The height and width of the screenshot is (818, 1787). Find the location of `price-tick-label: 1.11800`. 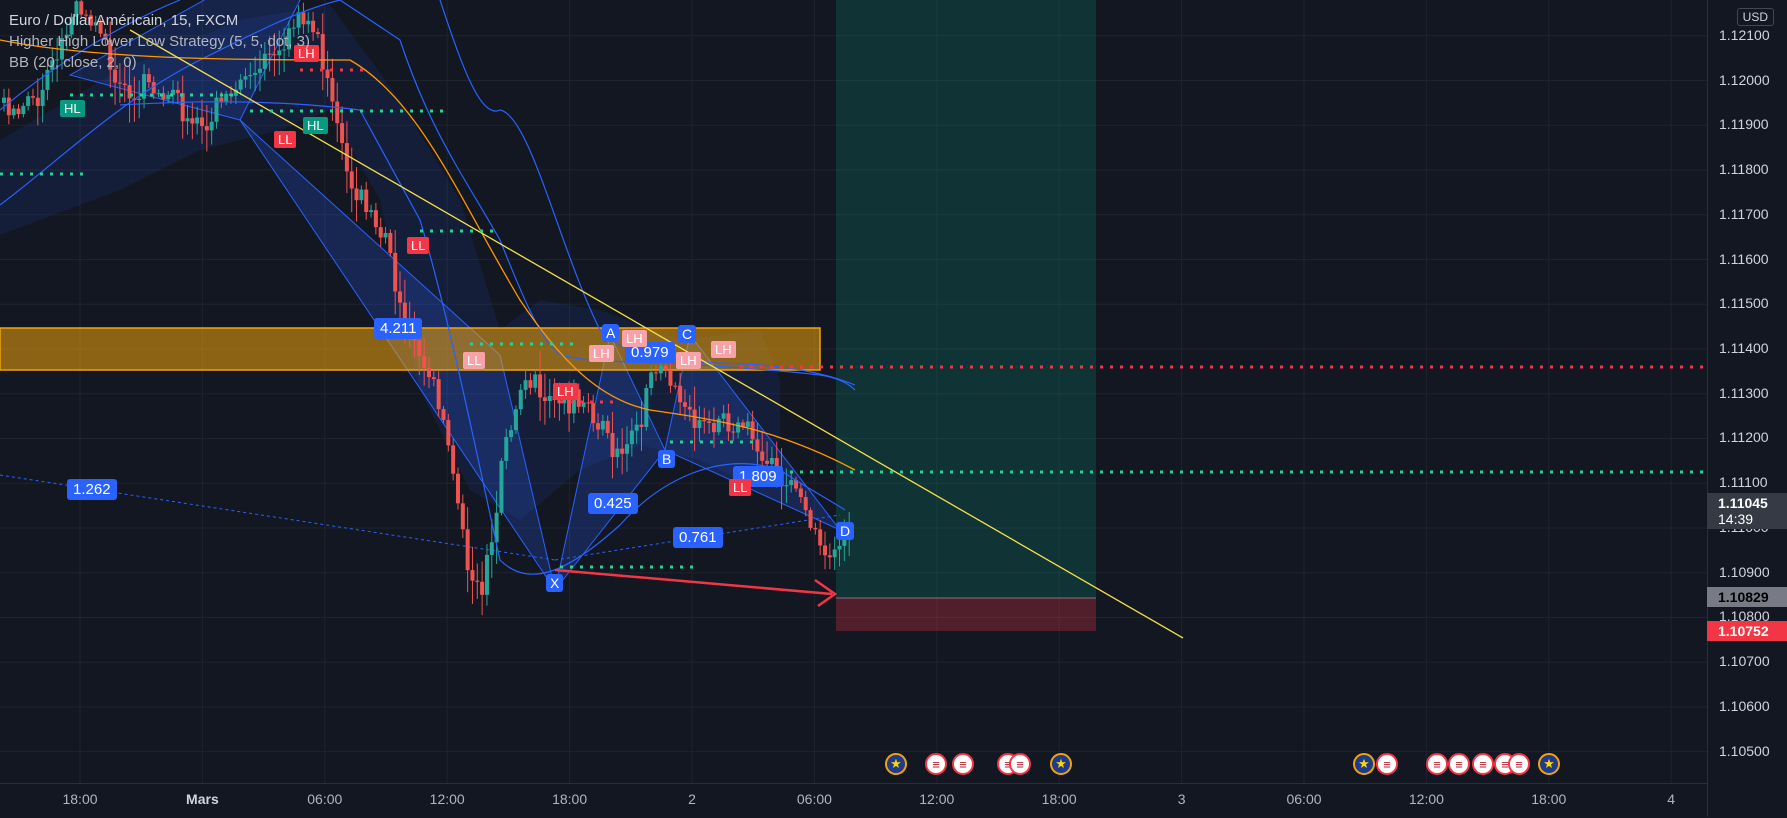

price-tick-label: 1.11800 is located at coordinates (1744, 169).